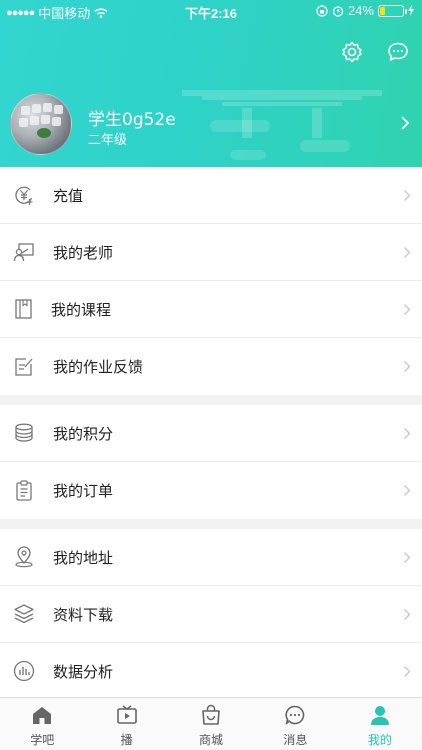  I want to click on battery-icon, so click(392, 10).